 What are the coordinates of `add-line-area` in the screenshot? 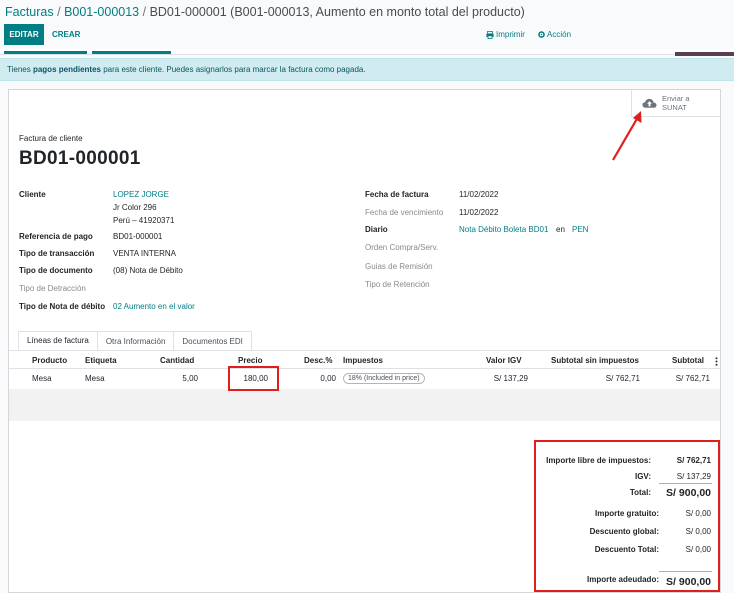 It's located at (364, 405).